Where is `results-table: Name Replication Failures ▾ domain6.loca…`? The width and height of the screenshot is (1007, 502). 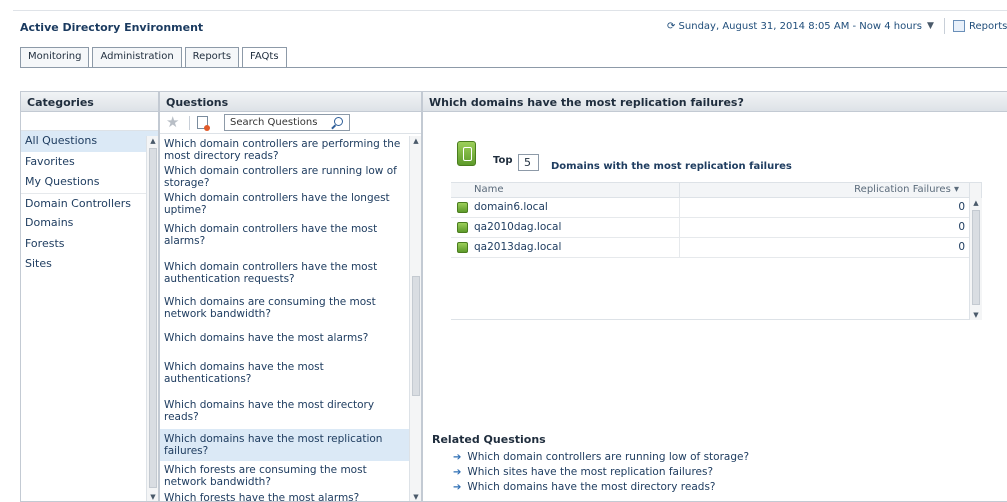 results-table: Name Replication Failures ▾ domain6.loca… is located at coordinates (716, 251).